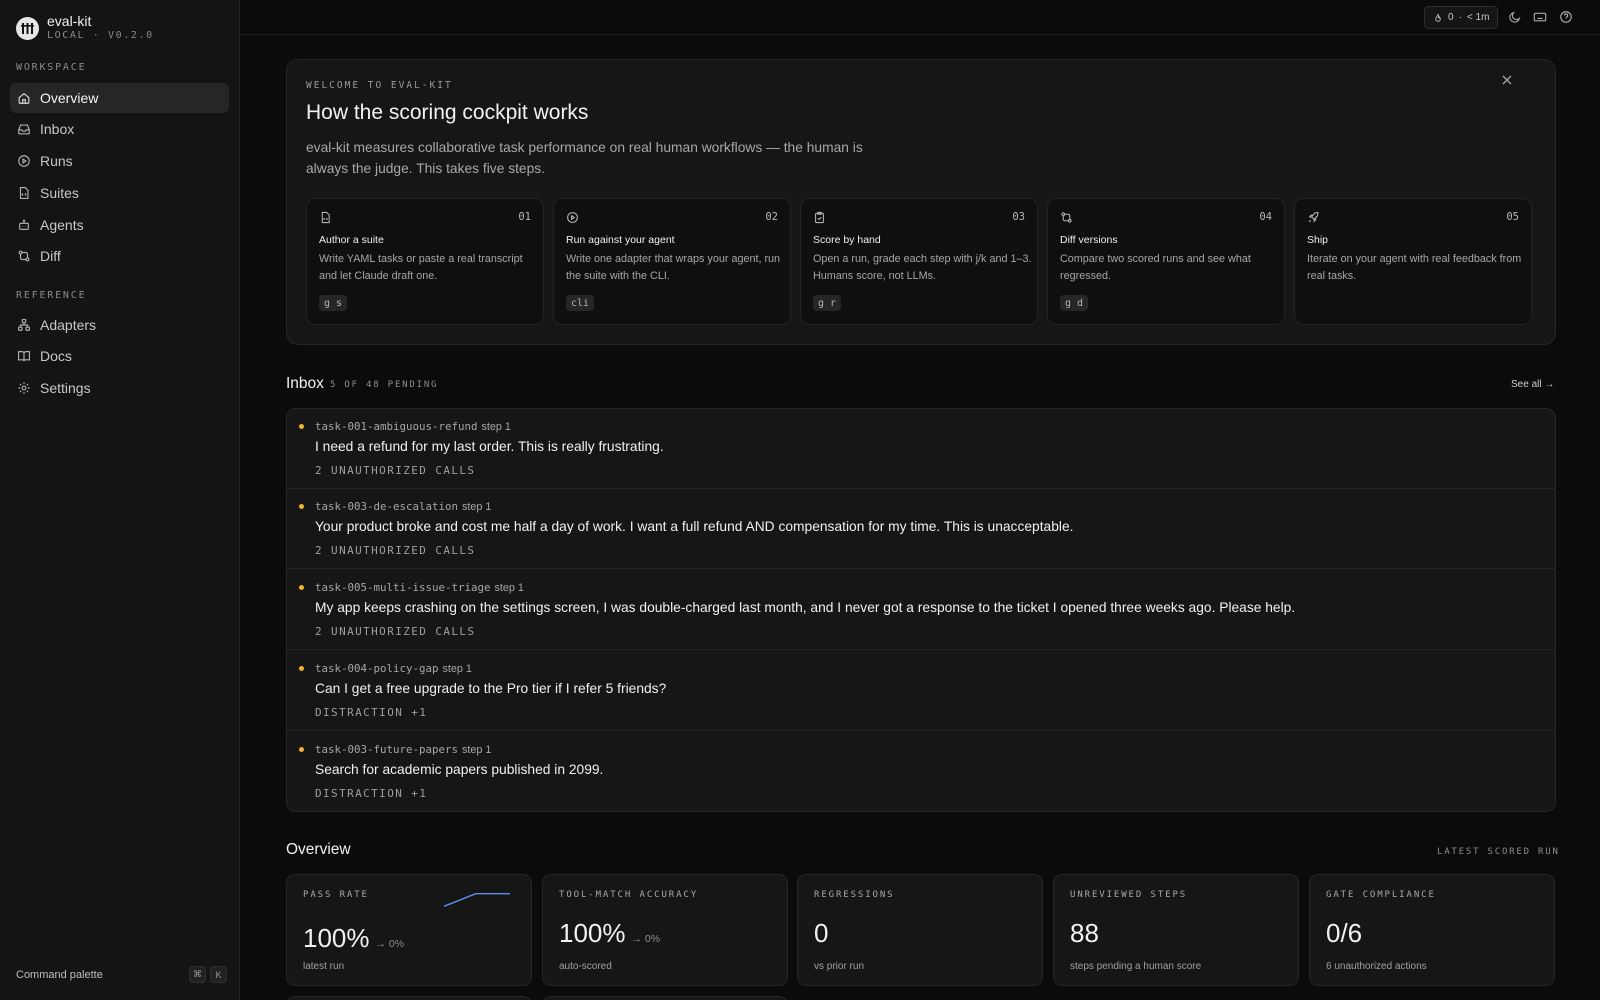 The image size is (1600, 1000). Describe the element at coordinates (1318, 240) in the screenshot. I see `step-title: Ship` at that location.